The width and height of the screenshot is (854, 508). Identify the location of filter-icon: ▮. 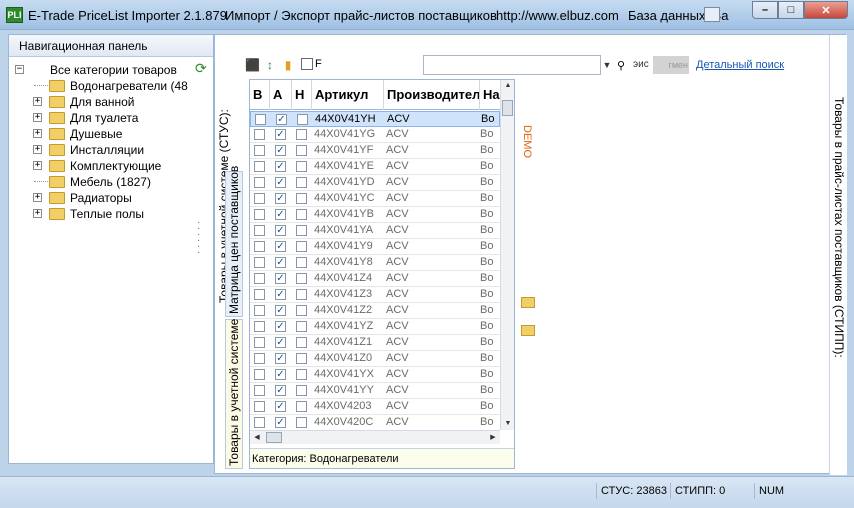
(288, 65).